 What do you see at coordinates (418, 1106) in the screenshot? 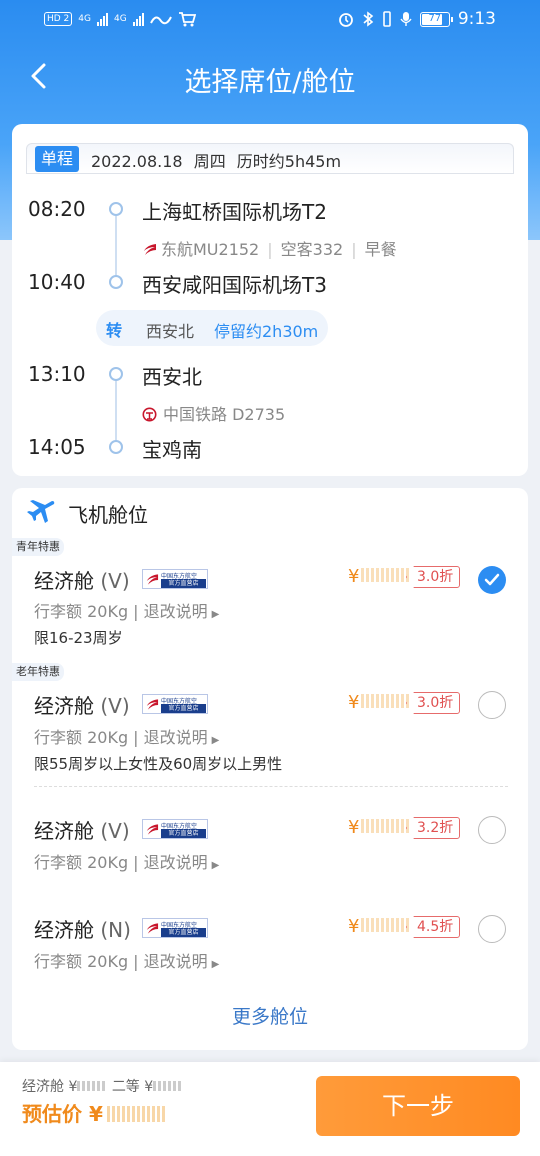
I see `next-step-button: 下一步` at bounding box center [418, 1106].